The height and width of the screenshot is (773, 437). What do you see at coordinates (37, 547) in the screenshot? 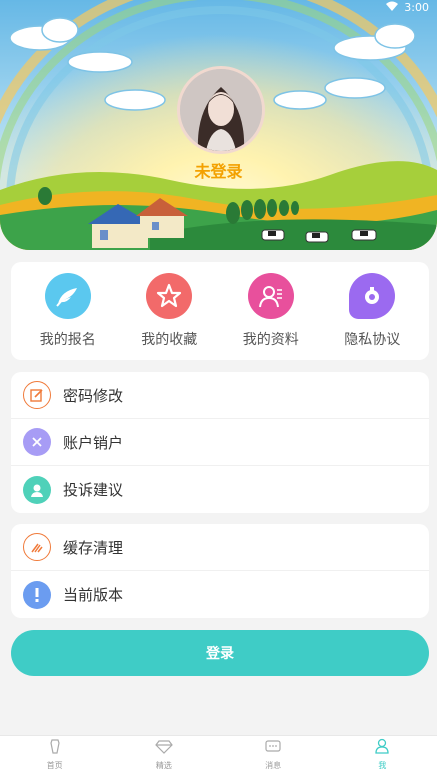
I see `broom-icon` at bounding box center [37, 547].